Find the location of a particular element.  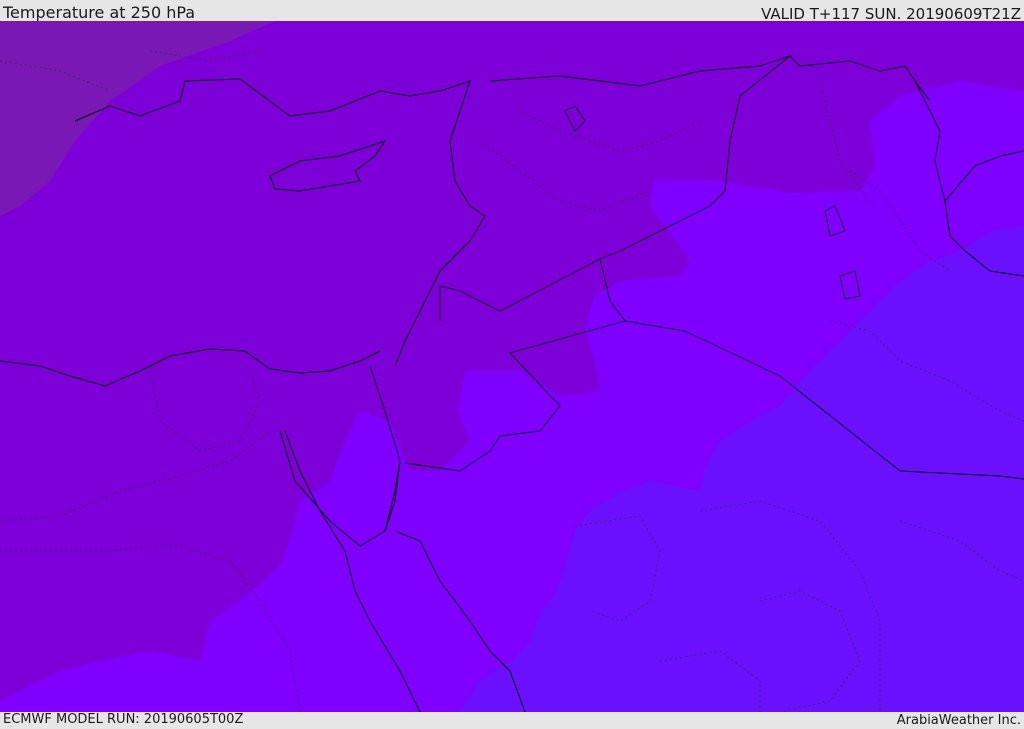

map-title: Temperature at 250 hPa is located at coordinates (99, 12).